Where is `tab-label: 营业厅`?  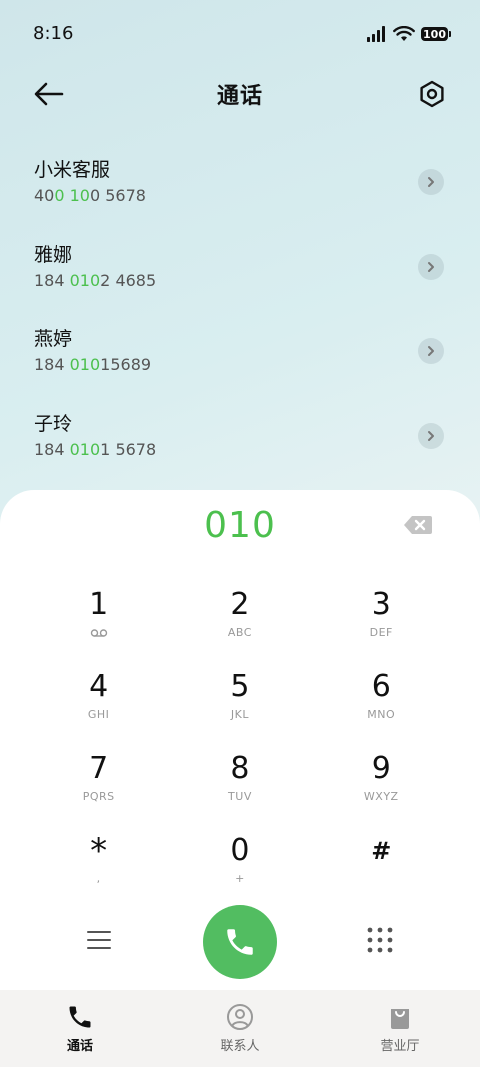
tab-label: 营业厅 is located at coordinates (400, 1046).